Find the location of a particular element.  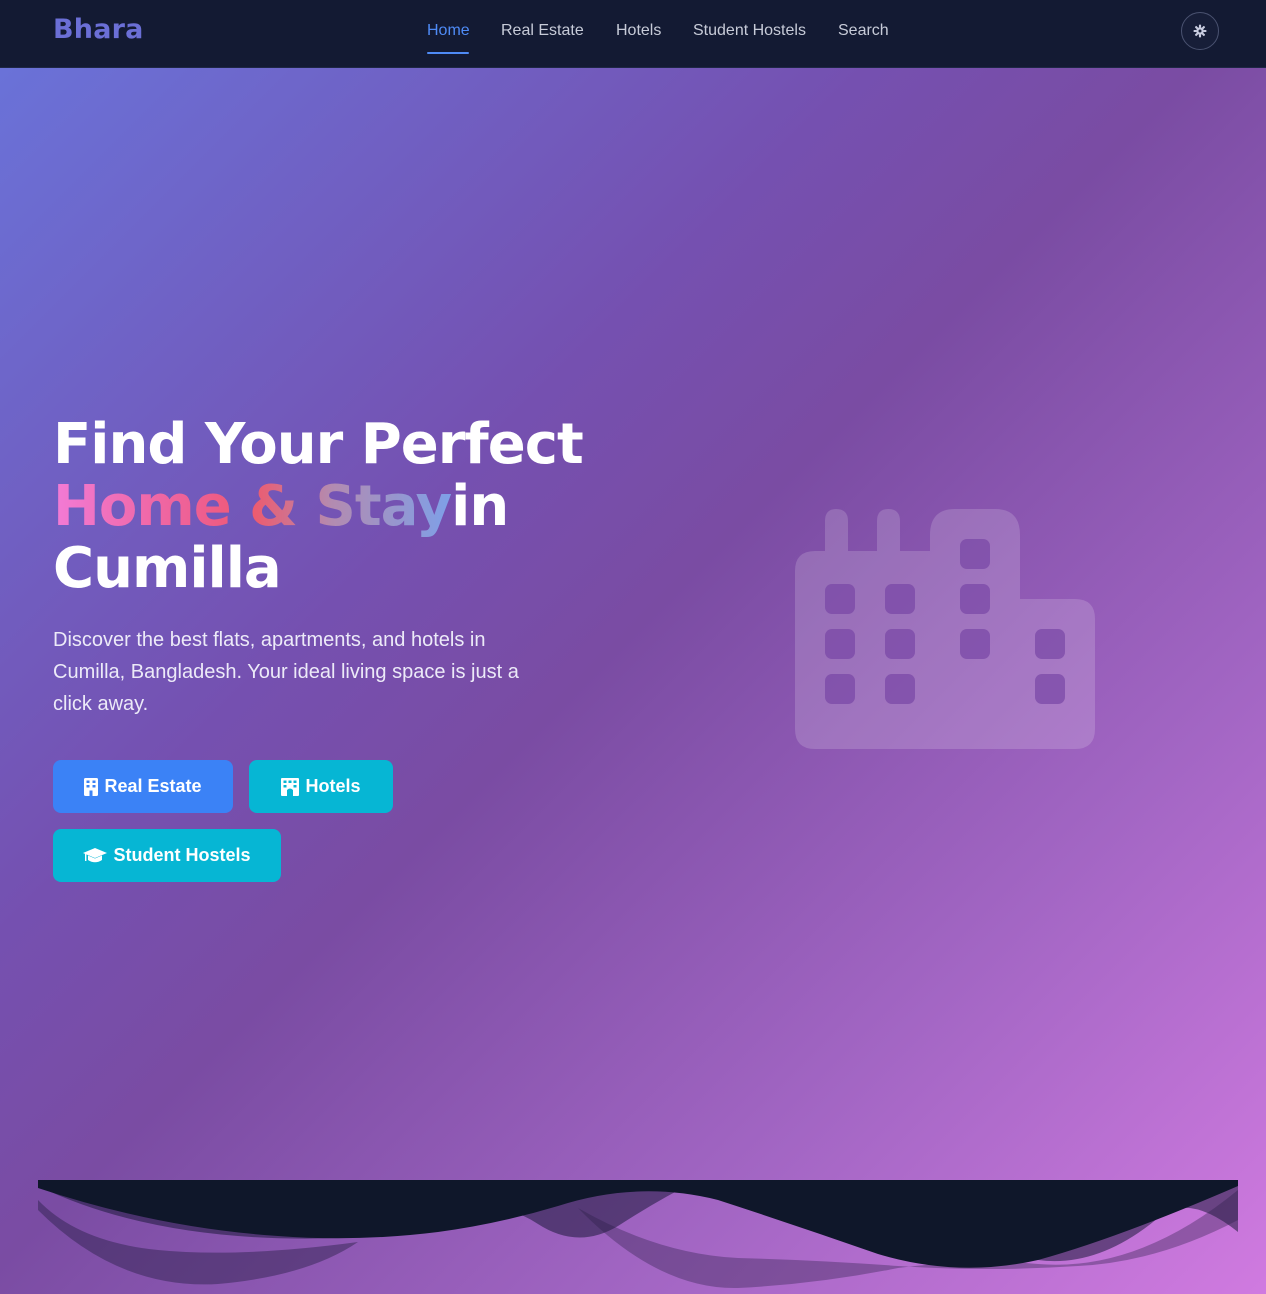

hotel-icon is located at coordinates (290, 786).